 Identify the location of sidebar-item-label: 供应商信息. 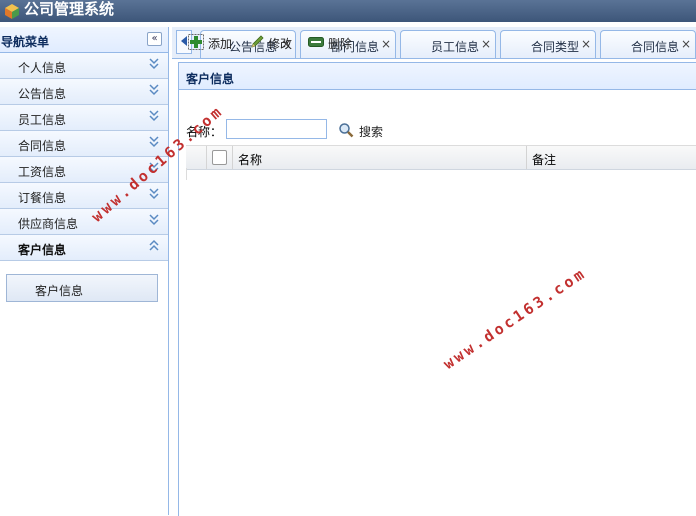
(48, 224).